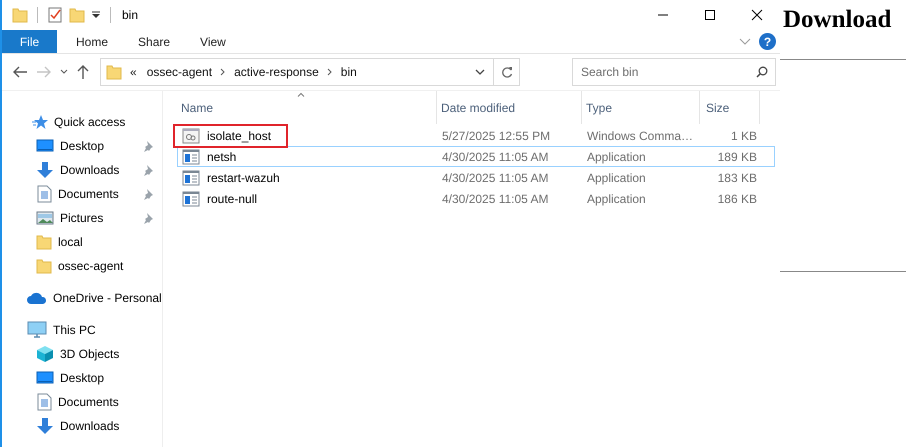  Describe the element at coordinates (37, 298) in the screenshot. I see `cloud-icon` at that location.